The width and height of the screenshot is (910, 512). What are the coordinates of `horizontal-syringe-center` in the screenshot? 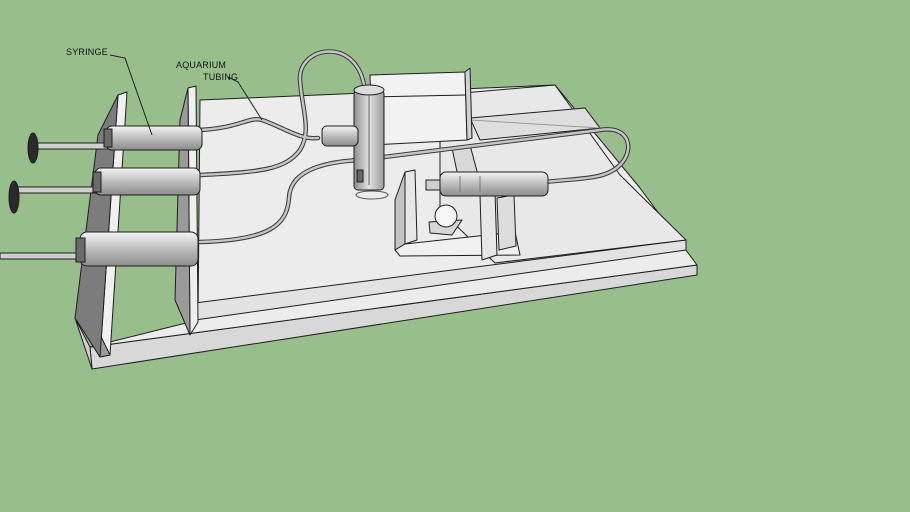 It's located at (340, 136).